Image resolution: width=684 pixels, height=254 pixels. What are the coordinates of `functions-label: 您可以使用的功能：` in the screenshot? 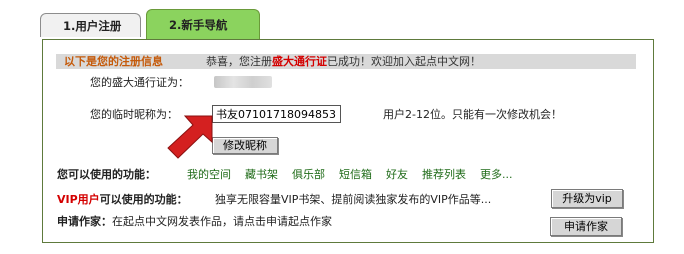 It's located at (106, 174).